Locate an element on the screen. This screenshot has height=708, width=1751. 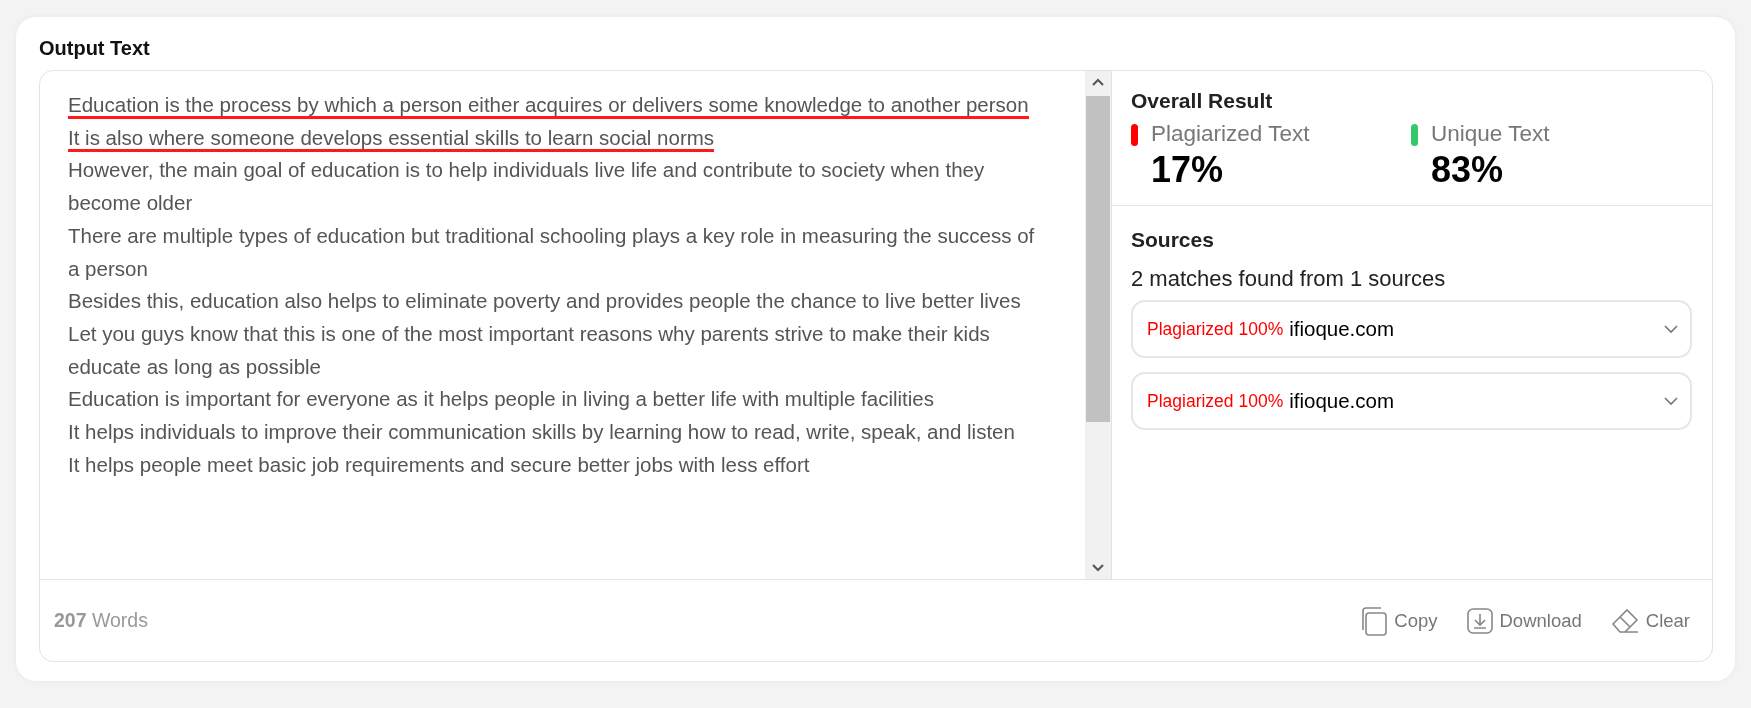
sources-heading: Sources is located at coordinates (1173, 240).